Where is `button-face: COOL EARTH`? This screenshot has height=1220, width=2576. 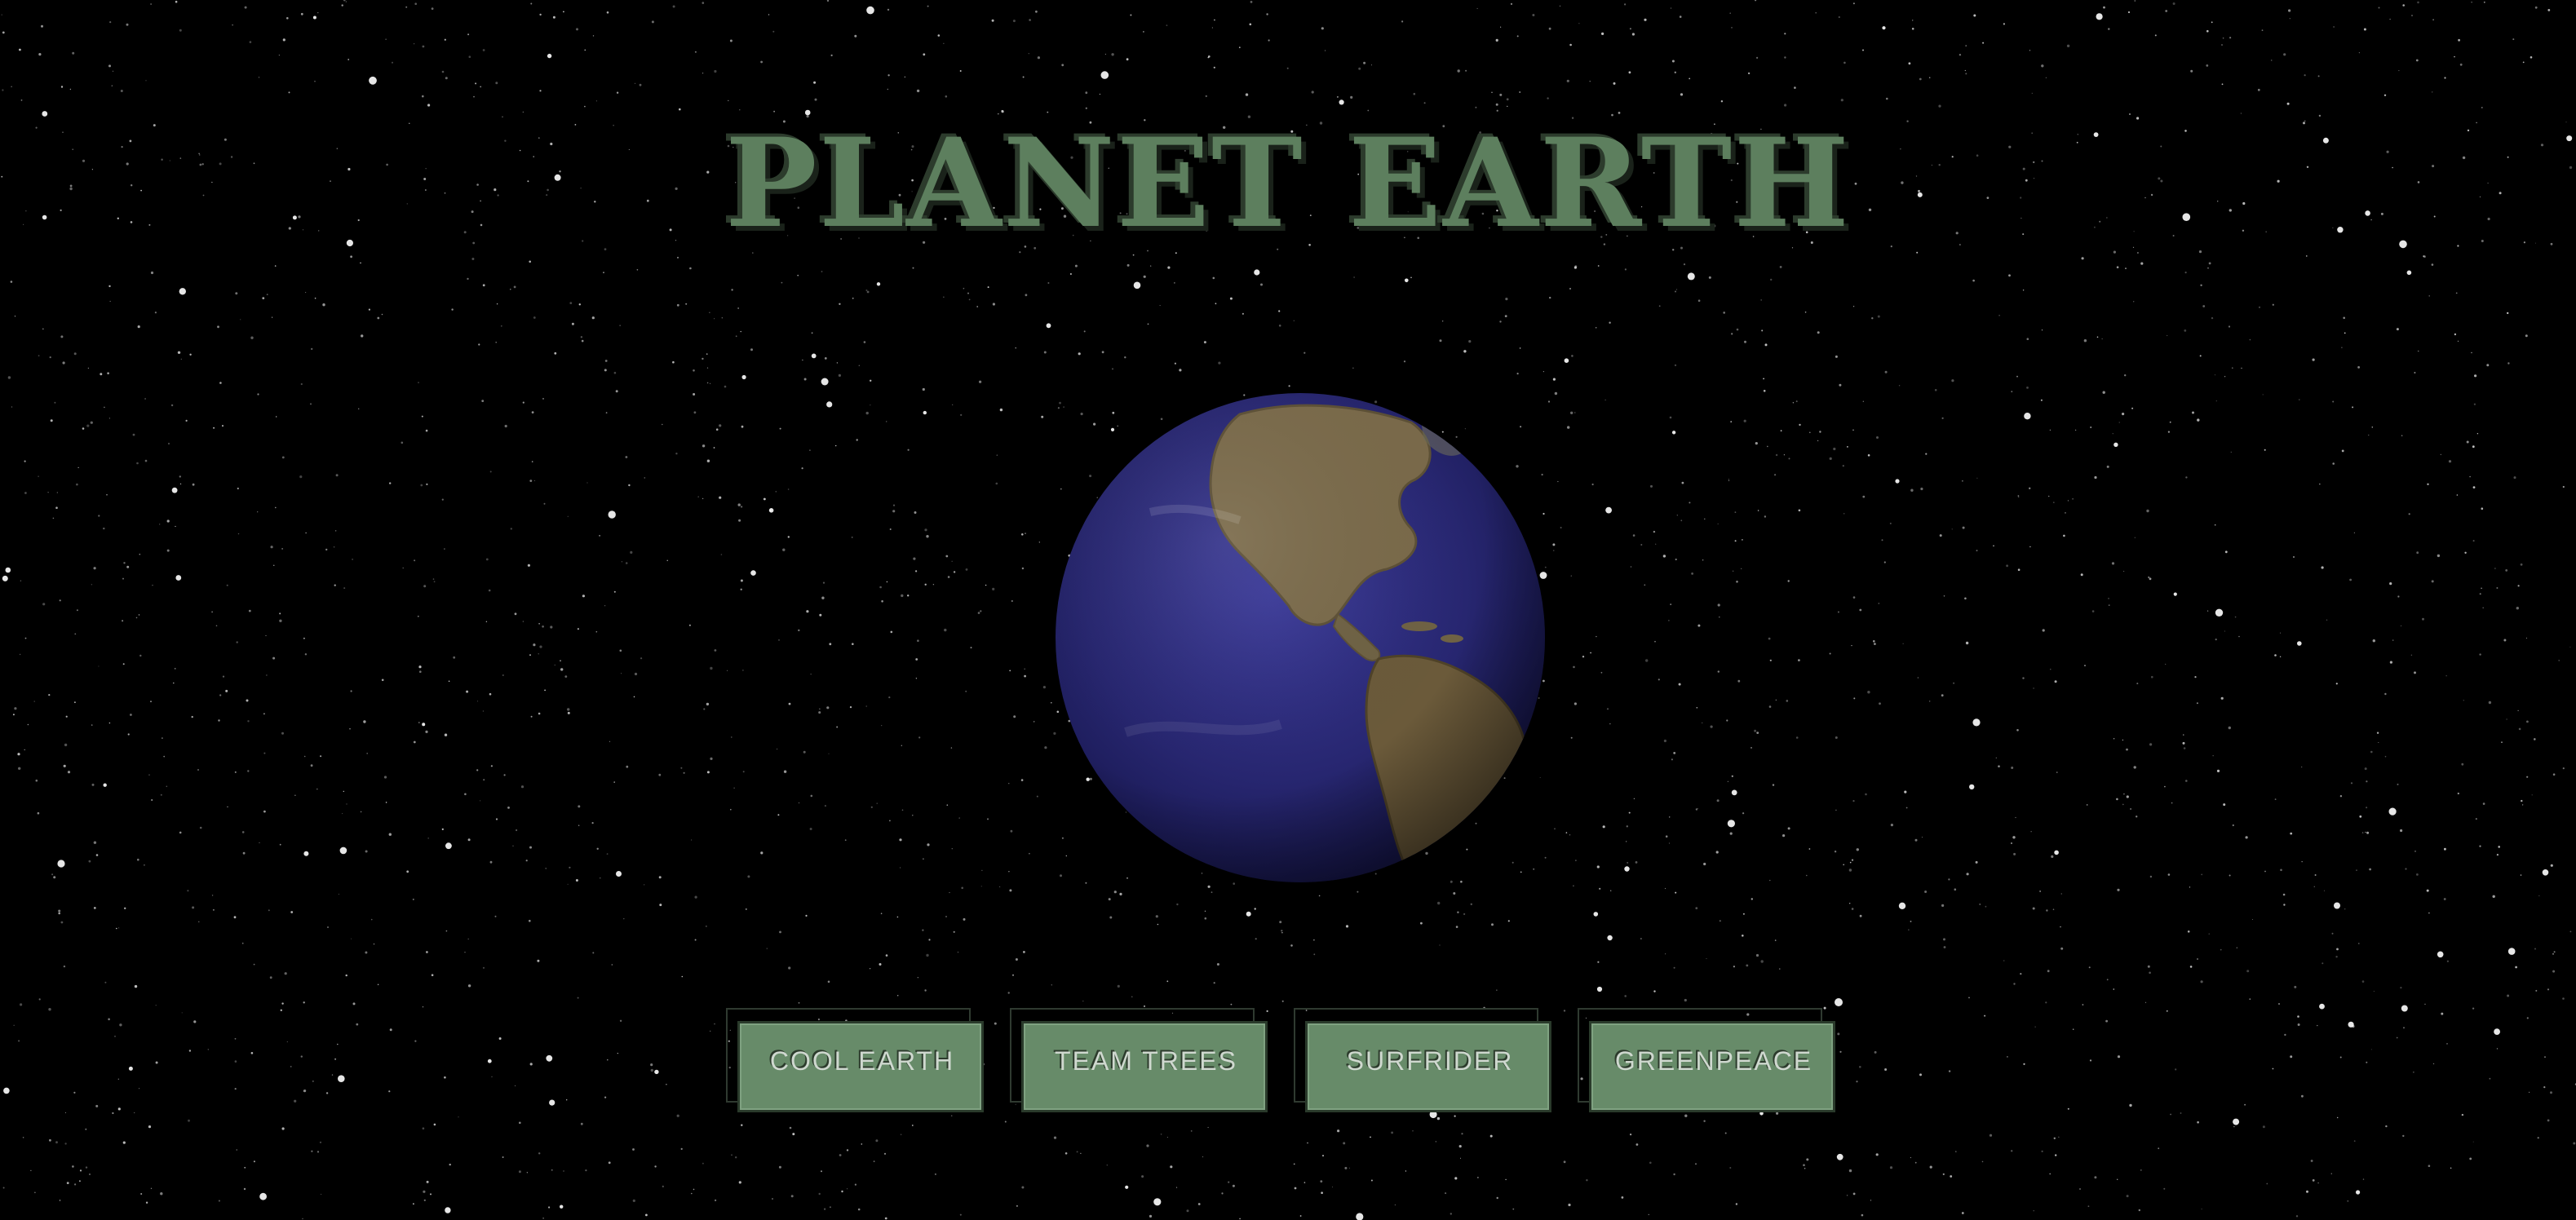 button-face: COOL EARTH is located at coordinates (860, 1067).